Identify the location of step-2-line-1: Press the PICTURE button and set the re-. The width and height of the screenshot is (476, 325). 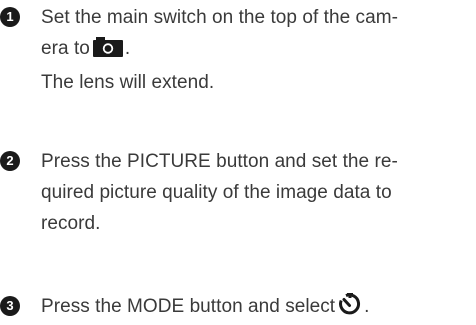
(219, 161).